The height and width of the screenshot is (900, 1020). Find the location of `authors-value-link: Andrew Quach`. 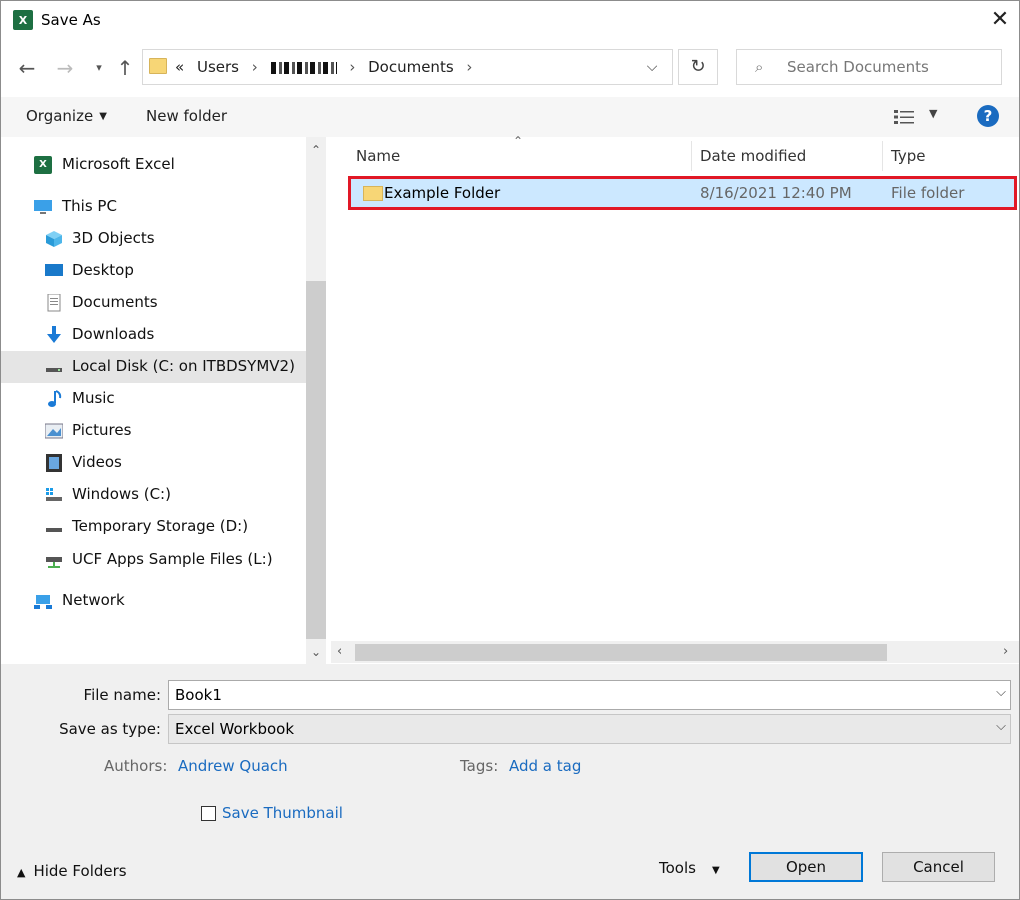

authors-value-link: Andrew Quach is located at coordinates (233, 766).